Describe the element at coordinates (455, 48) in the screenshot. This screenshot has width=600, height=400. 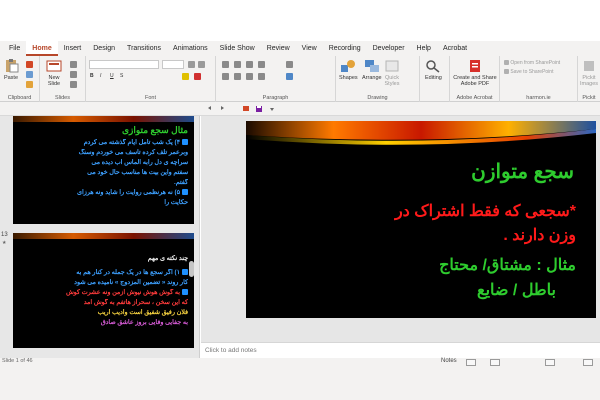
I see `tab-acrobat: Acrobat` at that location.